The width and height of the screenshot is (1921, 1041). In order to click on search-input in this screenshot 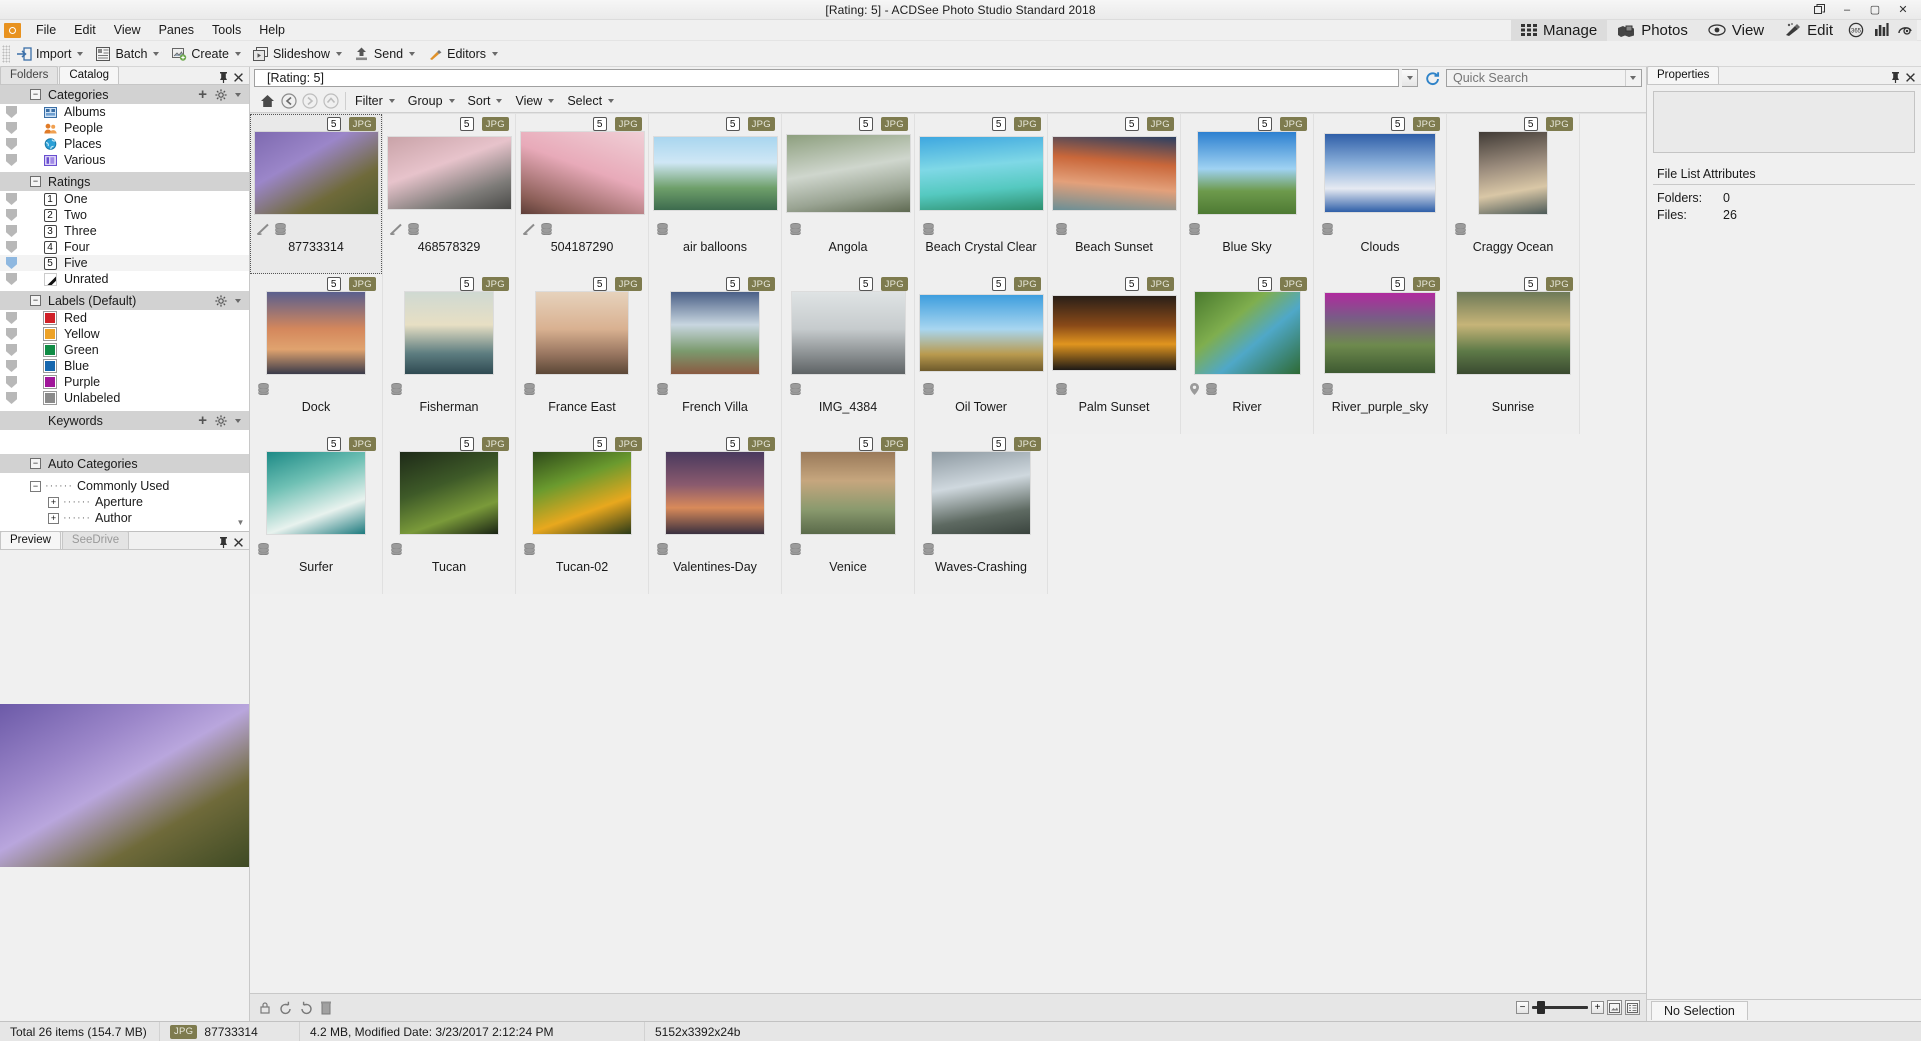, I will do `click(1536, 78)`.